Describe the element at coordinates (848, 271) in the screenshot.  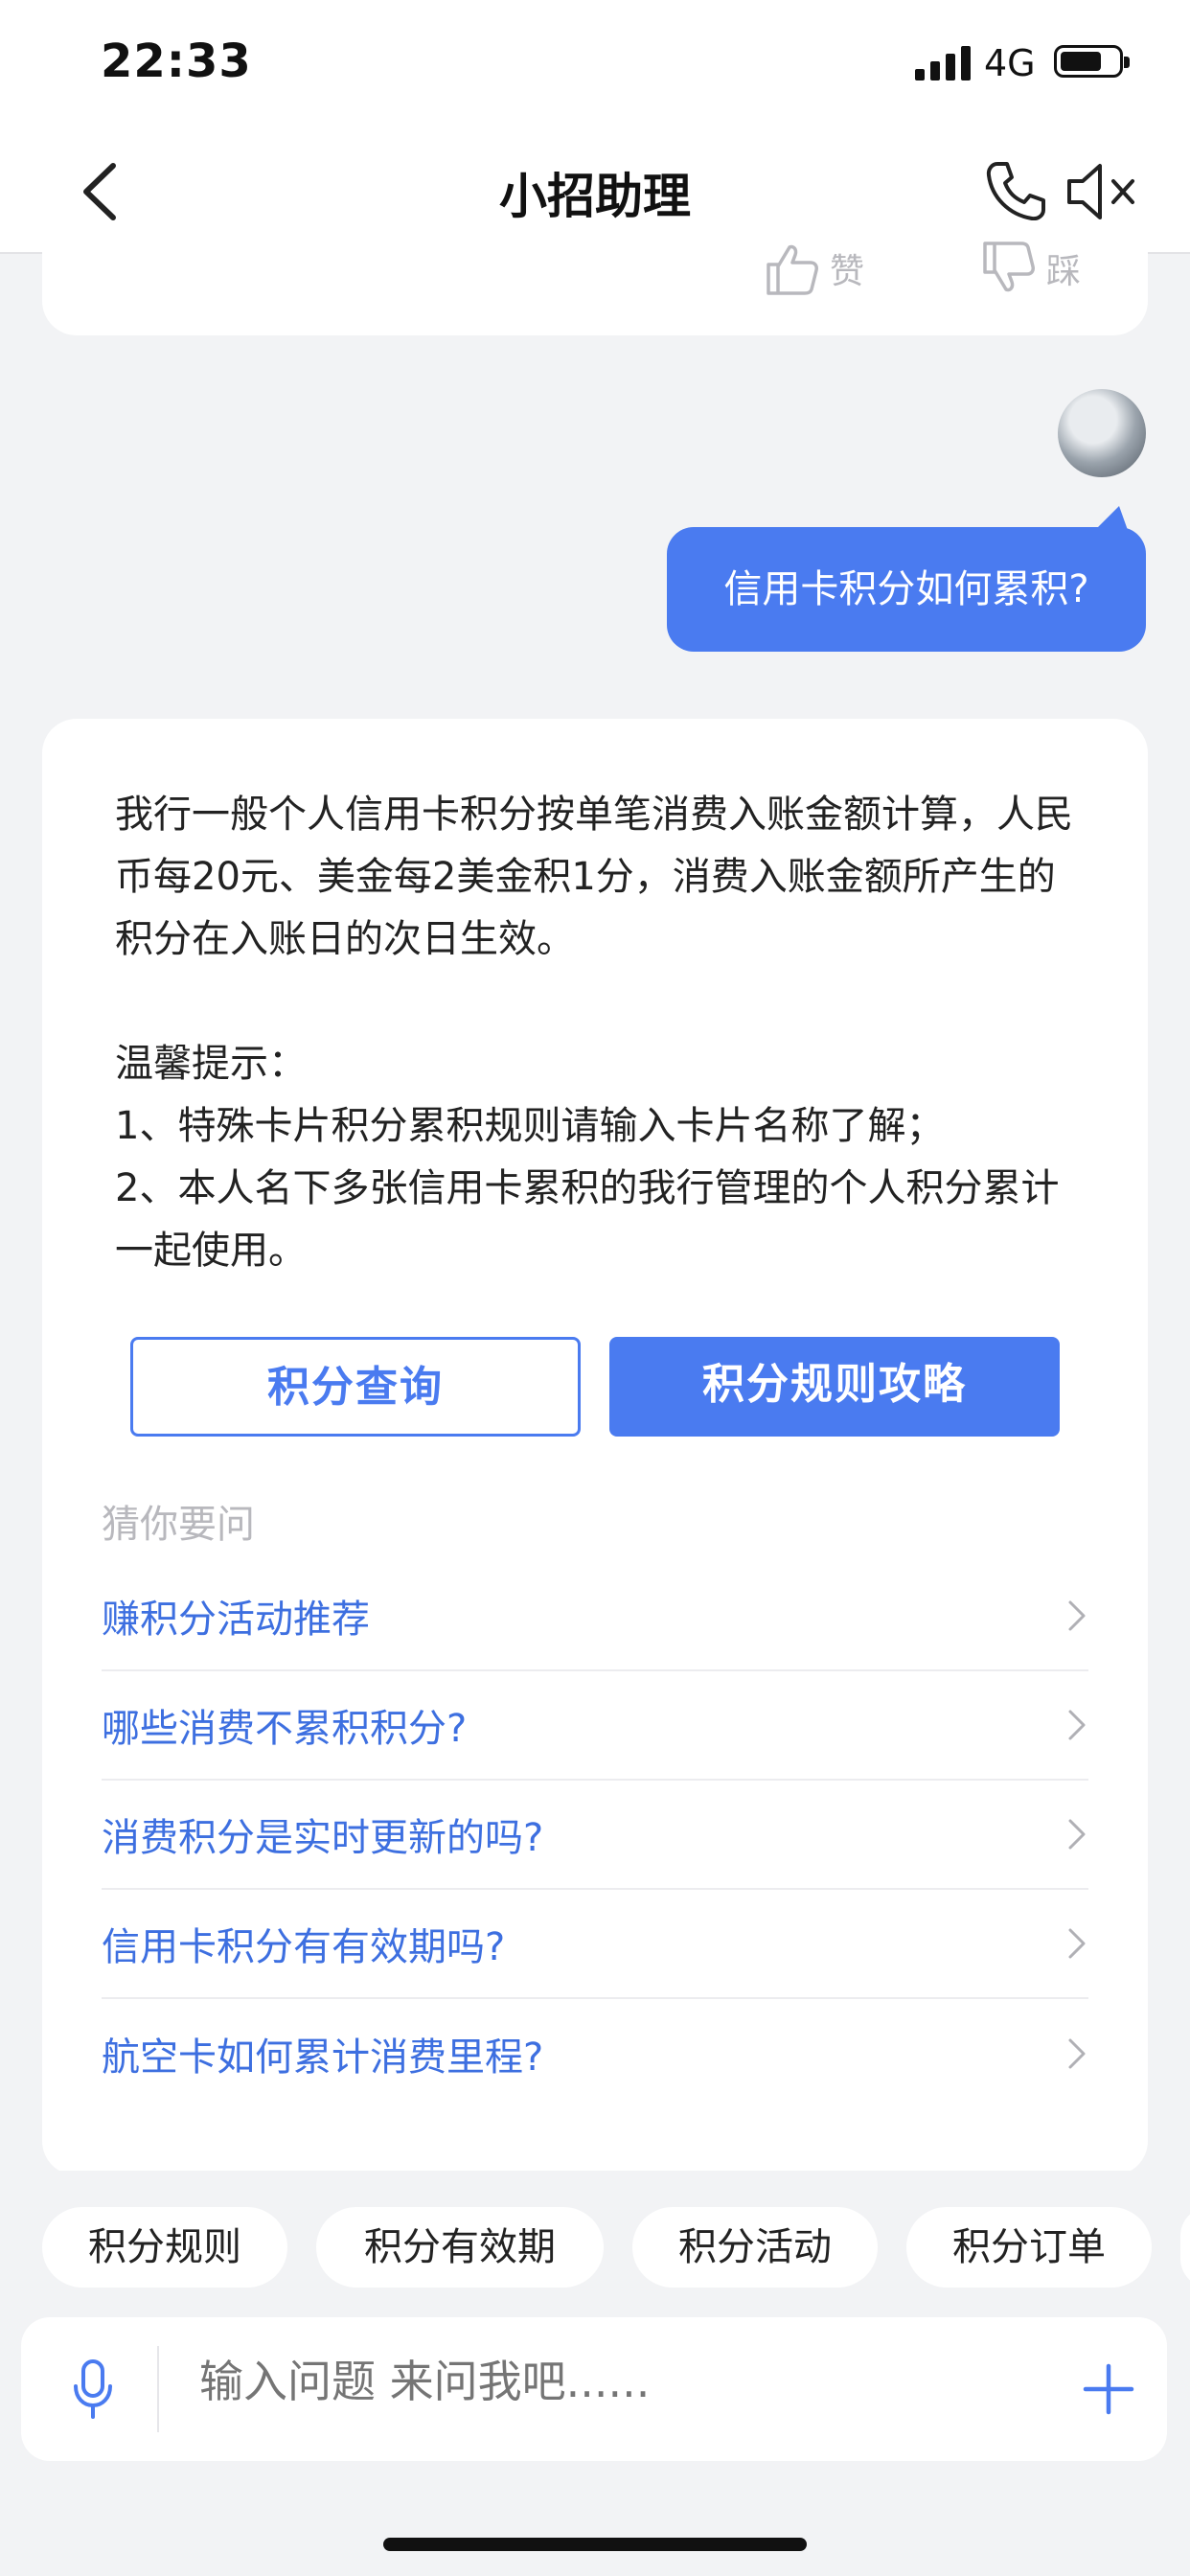
I see `like-label: 赞` at that location.